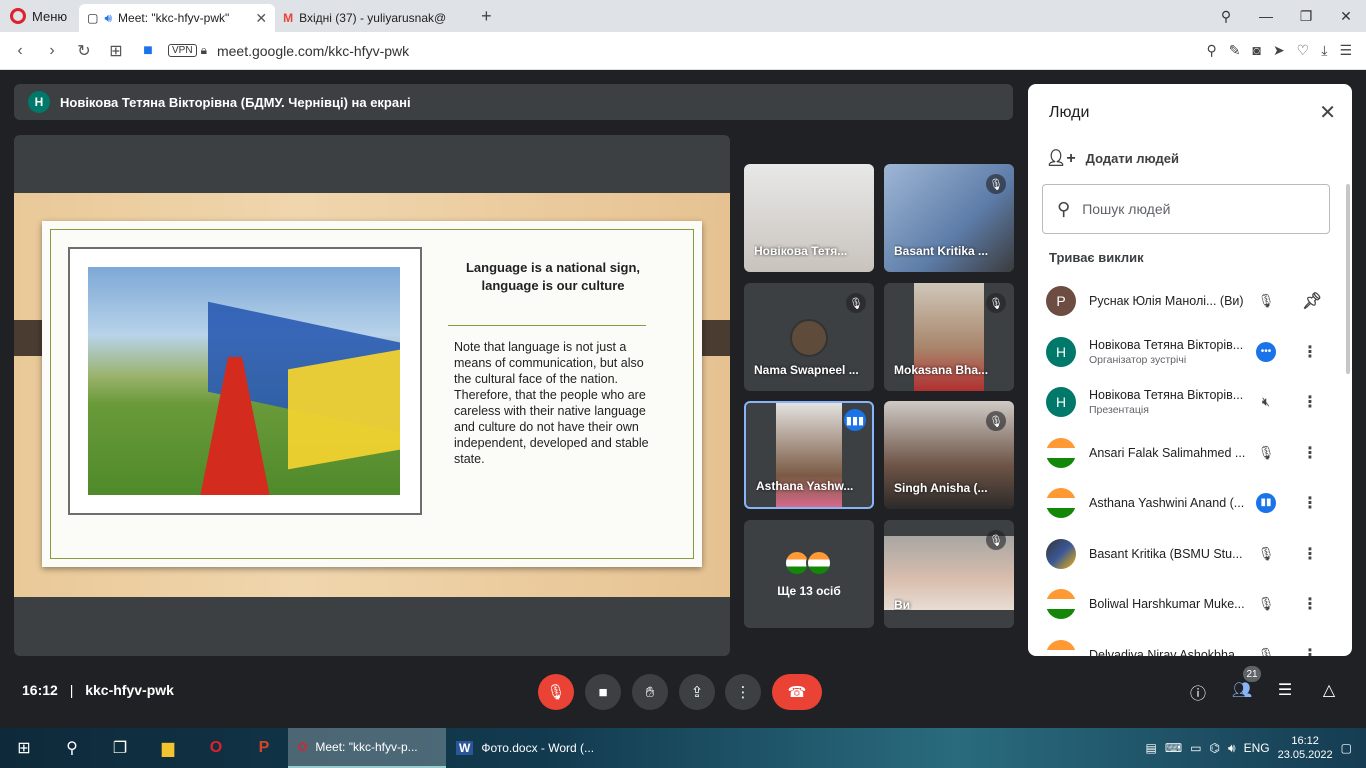 This screenshot has width=1366, height=768. I want to click on search-input: ⚲ Пошук людей, so click(1186, 209).